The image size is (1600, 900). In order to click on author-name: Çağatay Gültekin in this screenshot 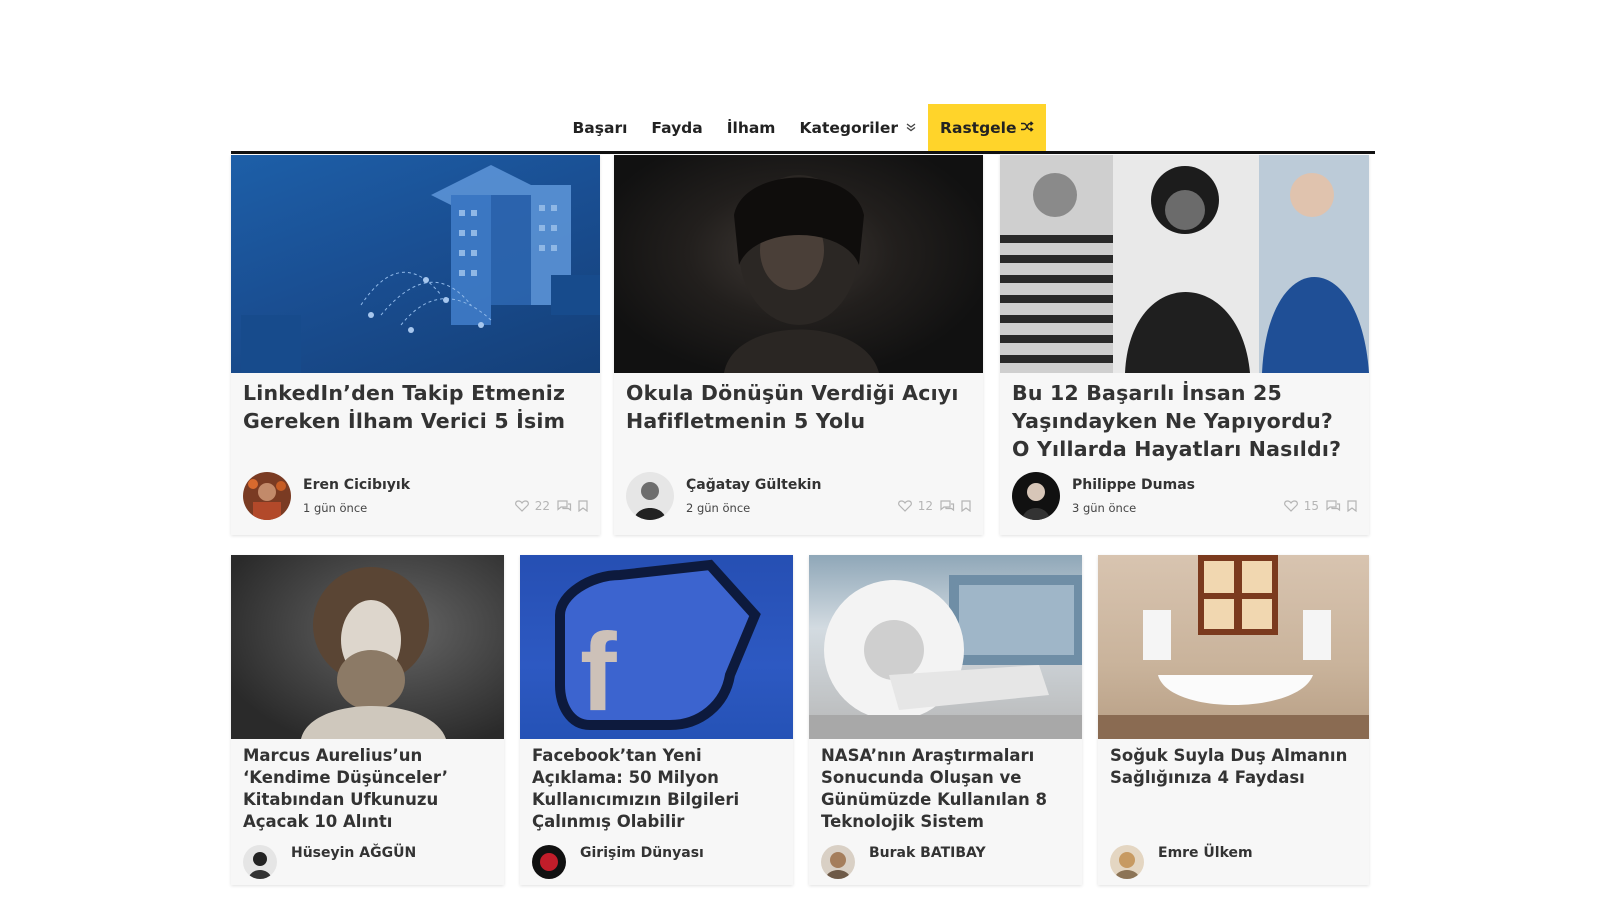, I will do `click(753, 485)`.